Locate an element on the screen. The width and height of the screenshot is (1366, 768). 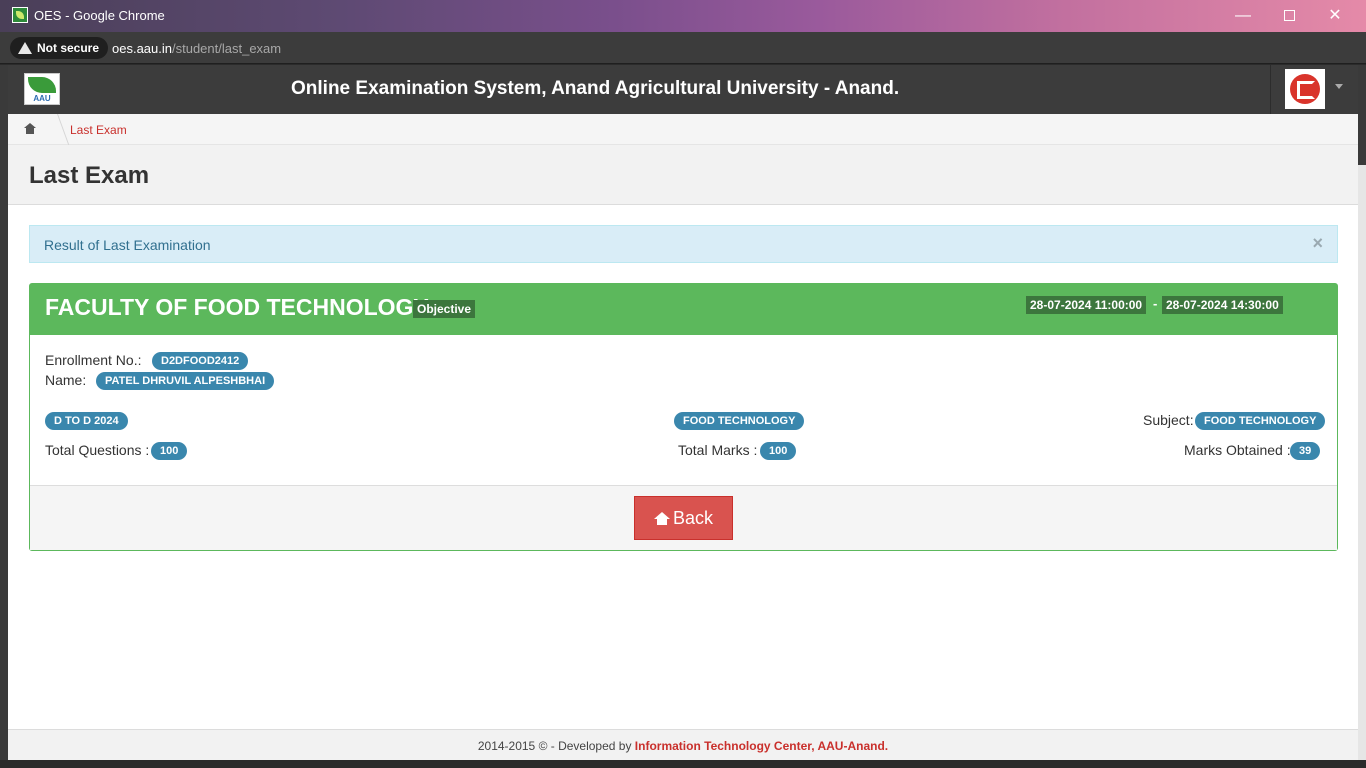
total-questions-label: Total Questions : is located at coordinates (97, 450).